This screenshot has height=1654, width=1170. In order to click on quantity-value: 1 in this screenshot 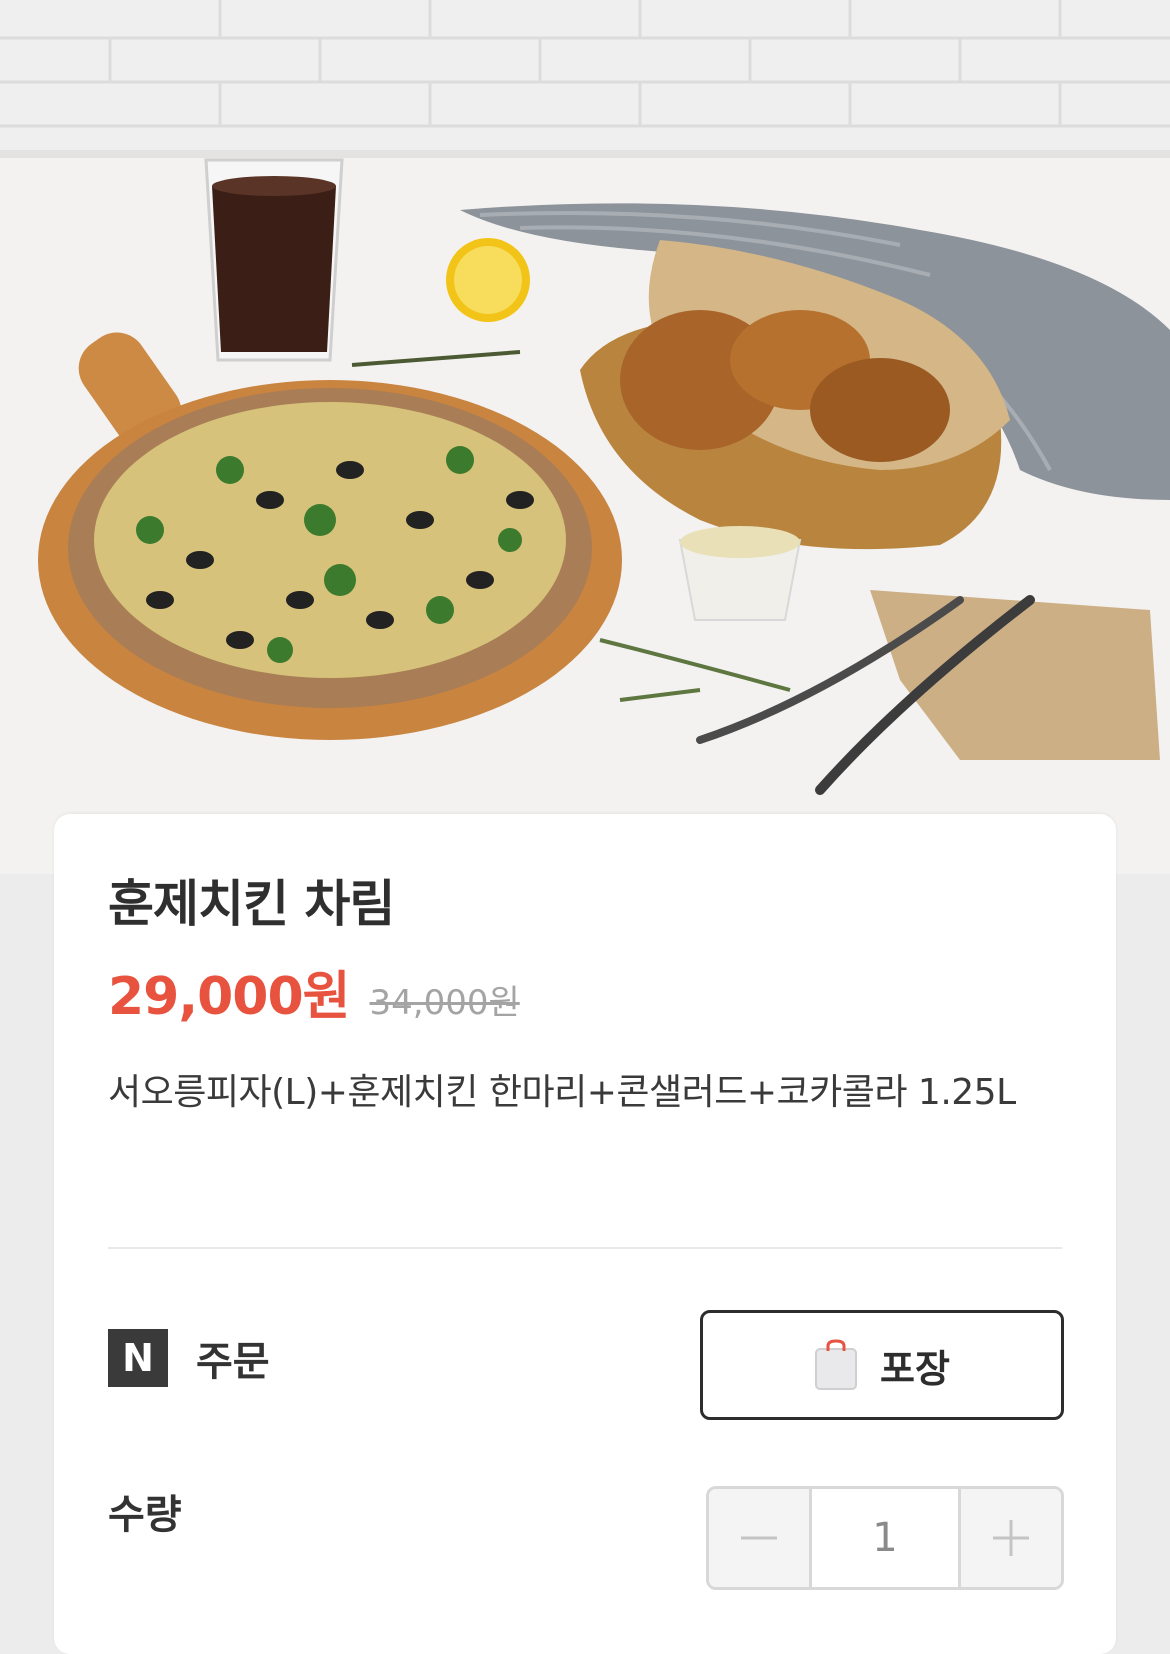, I will do `click(885, 1538)`.